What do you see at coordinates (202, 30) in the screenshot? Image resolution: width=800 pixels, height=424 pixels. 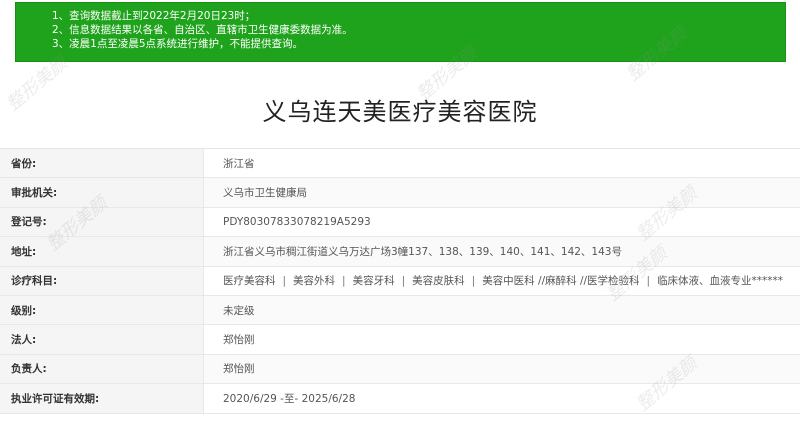 I see `notice-line-2: 2、信息数据结果以各省、自治区、直辖市卫生健康委数据为准。` at bounding box center [202, 30].